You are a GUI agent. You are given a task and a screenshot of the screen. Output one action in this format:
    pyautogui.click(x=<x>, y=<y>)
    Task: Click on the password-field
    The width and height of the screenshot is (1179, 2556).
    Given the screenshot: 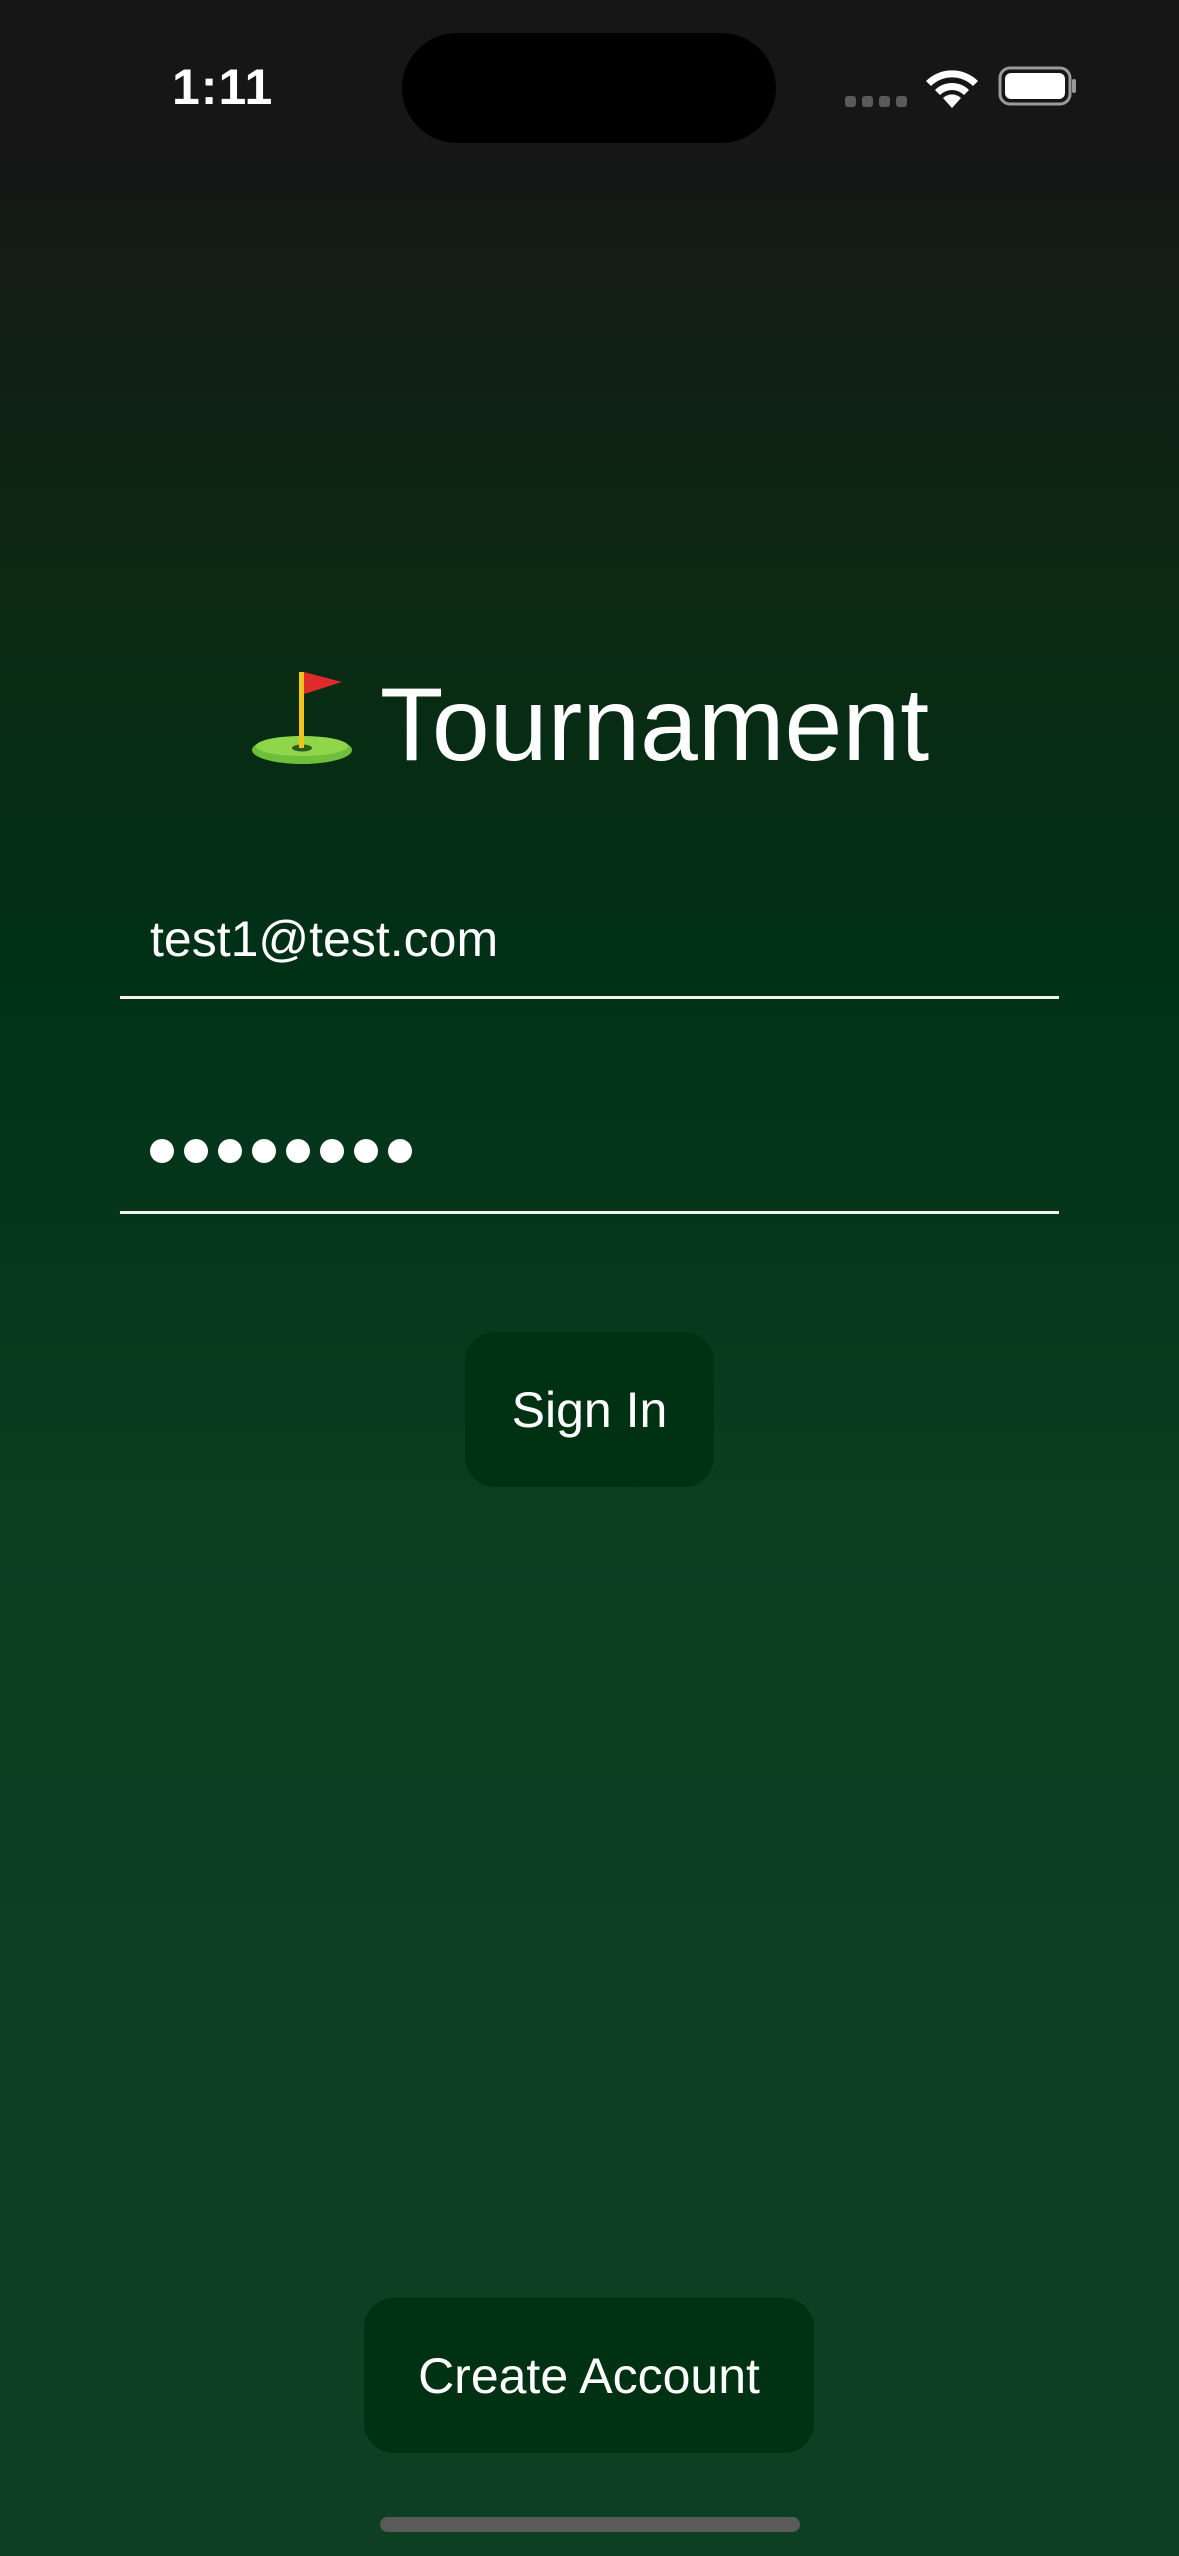 What is the action you would take?
    pyautogui.click(x=589, y=1159)
    